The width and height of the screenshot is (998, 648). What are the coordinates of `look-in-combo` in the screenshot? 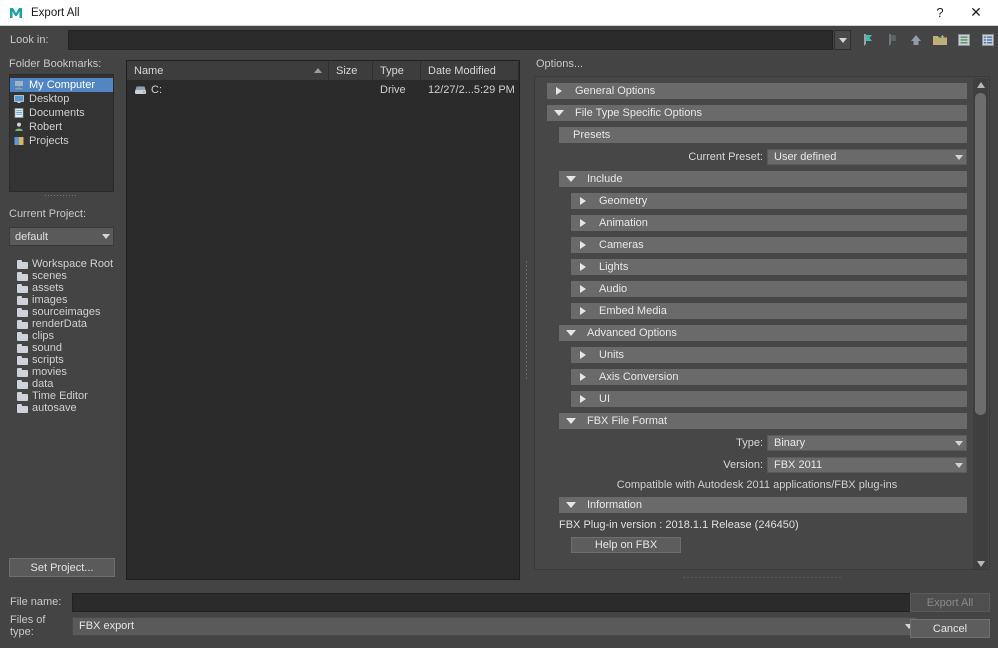 It's located at (450, 40).